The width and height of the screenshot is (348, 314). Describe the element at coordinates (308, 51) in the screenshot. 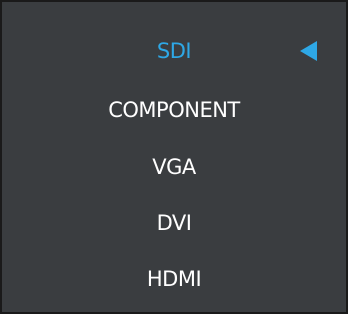

I see `triangle-left-icon` at that location.